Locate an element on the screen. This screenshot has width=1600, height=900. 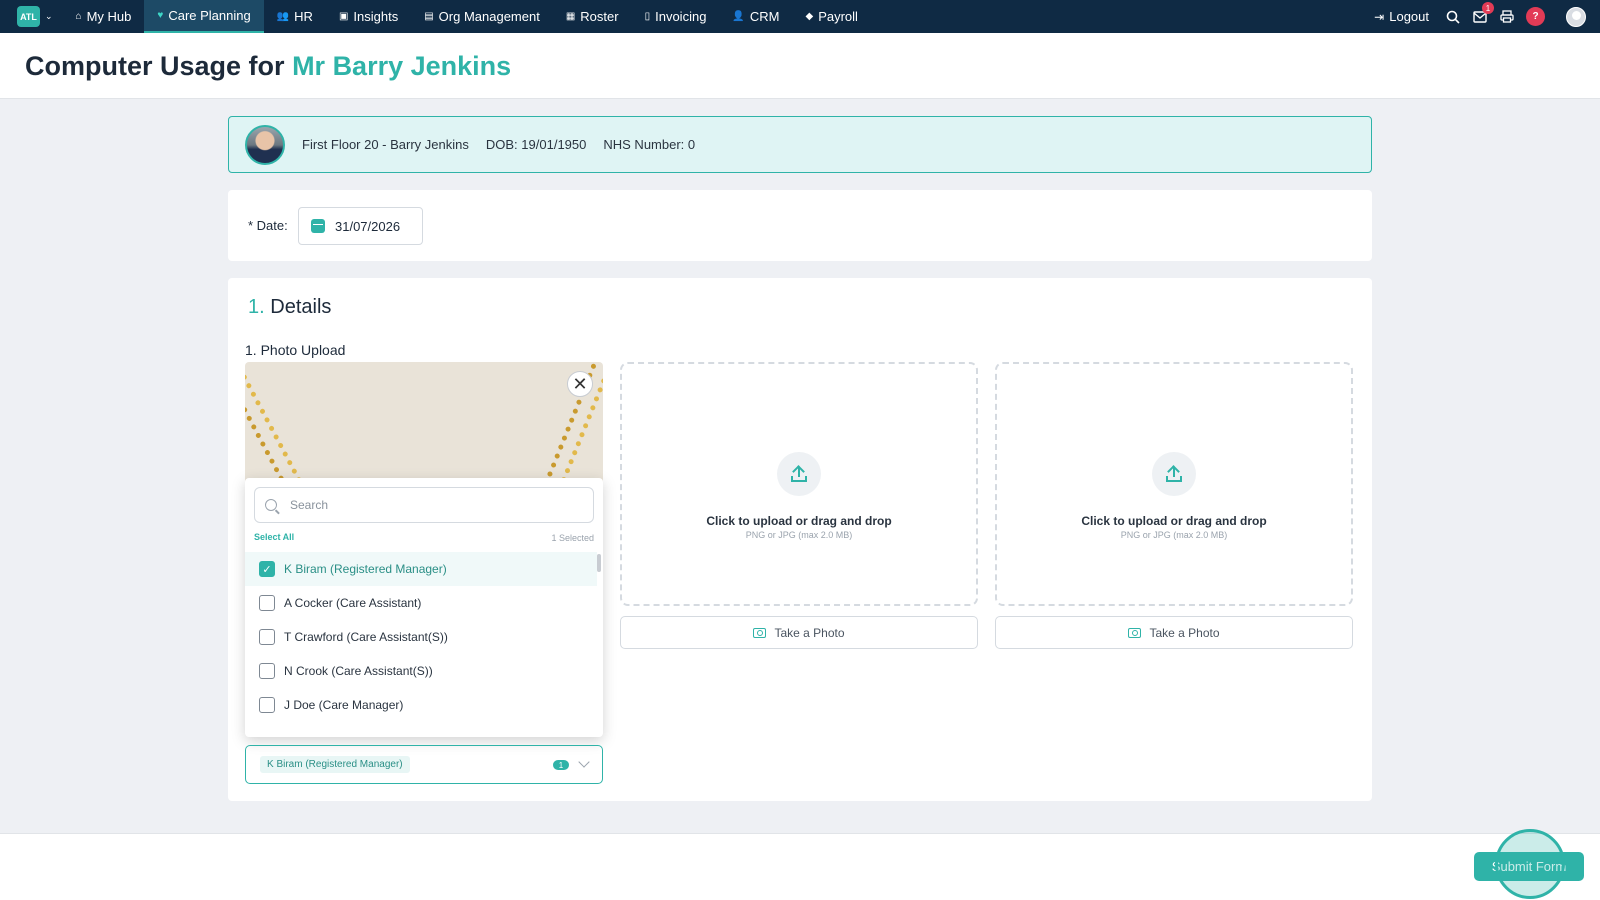
app-switcher: ATL ⌄ is located at coordinates (35, 16).